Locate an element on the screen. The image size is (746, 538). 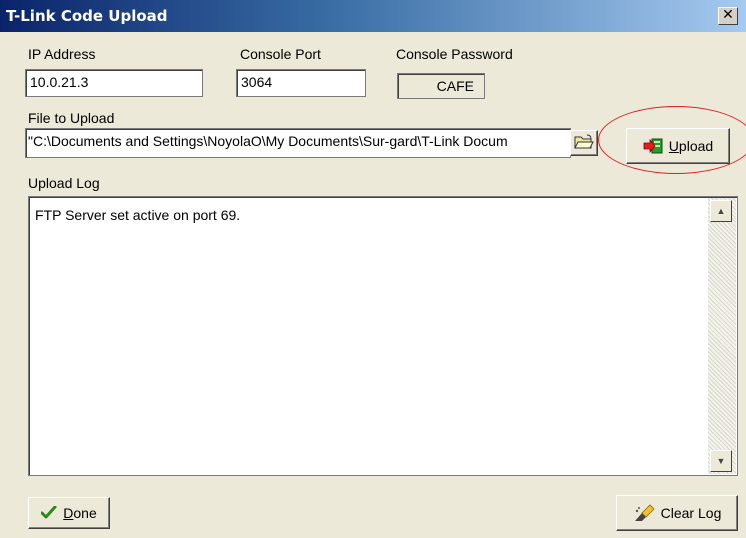
browse-button is located at coordinates (584, 143).